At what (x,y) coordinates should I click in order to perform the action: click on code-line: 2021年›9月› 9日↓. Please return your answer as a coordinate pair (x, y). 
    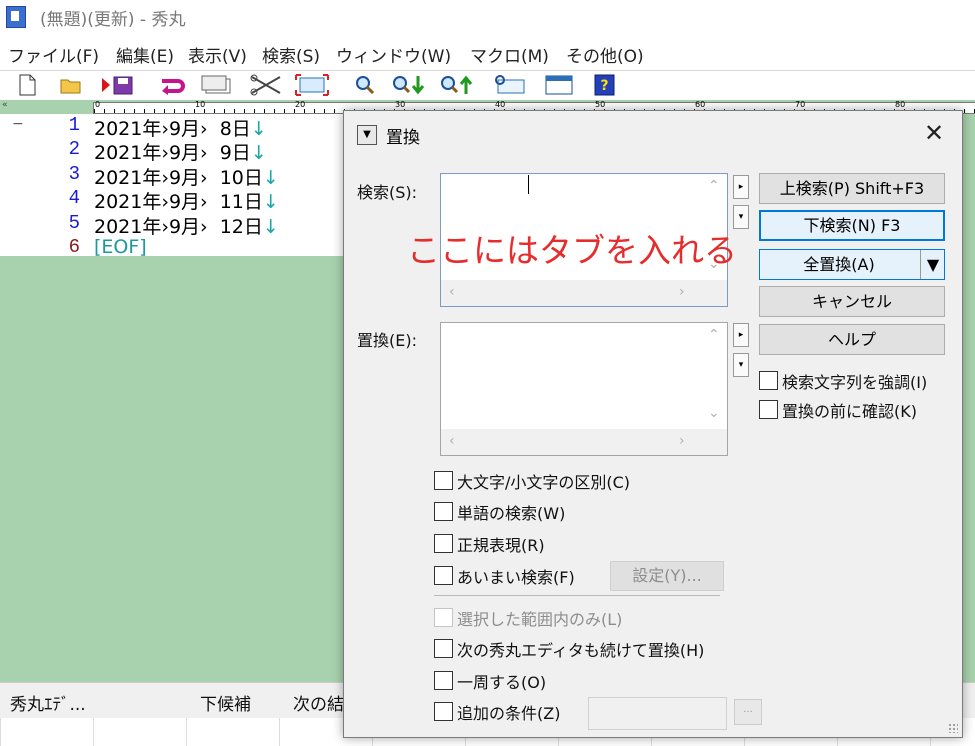
    Looking at the image, I should click on (180, 151).